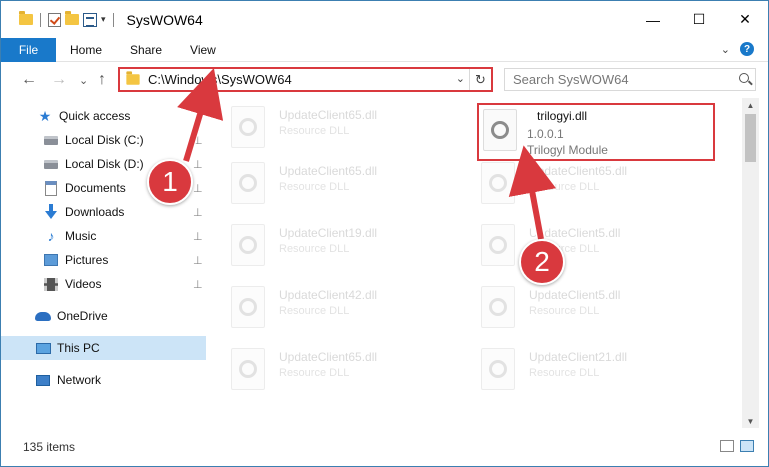 Image resolution: width=769 pixels, height=467 pixels. Describe the element at coordinates (384, 447) in the screenshot. I see `status-bar: 135 items` at that location.